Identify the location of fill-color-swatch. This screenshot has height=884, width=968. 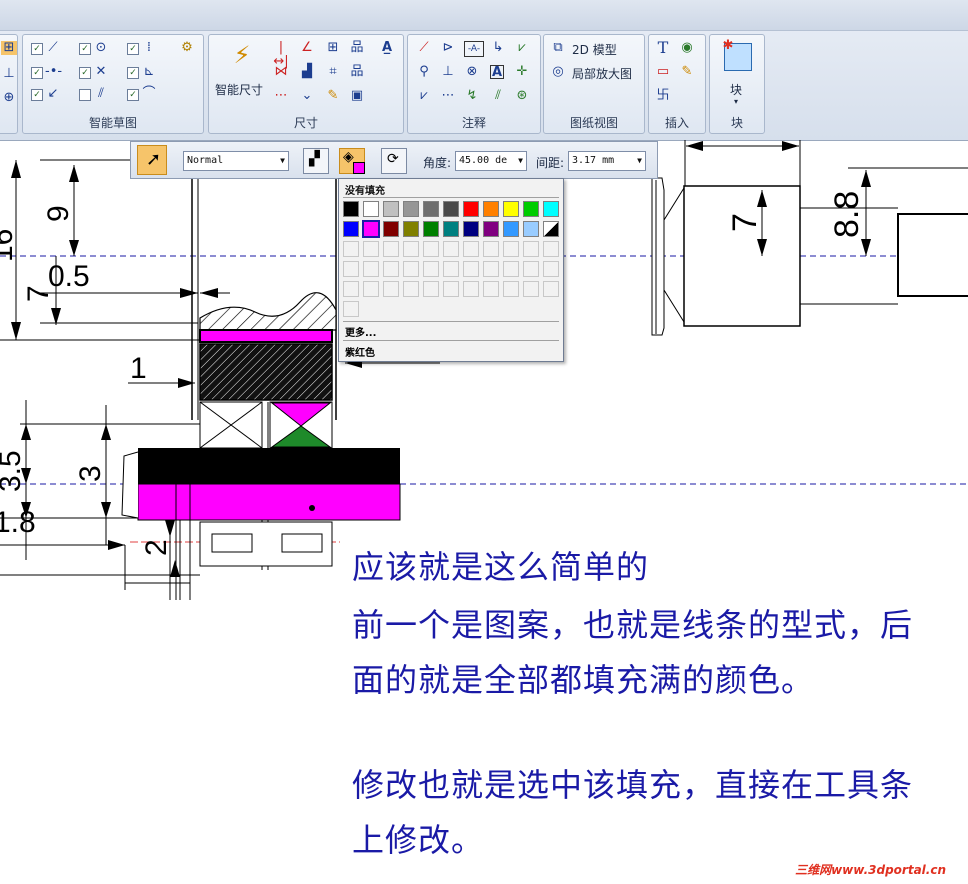
(359, 168).